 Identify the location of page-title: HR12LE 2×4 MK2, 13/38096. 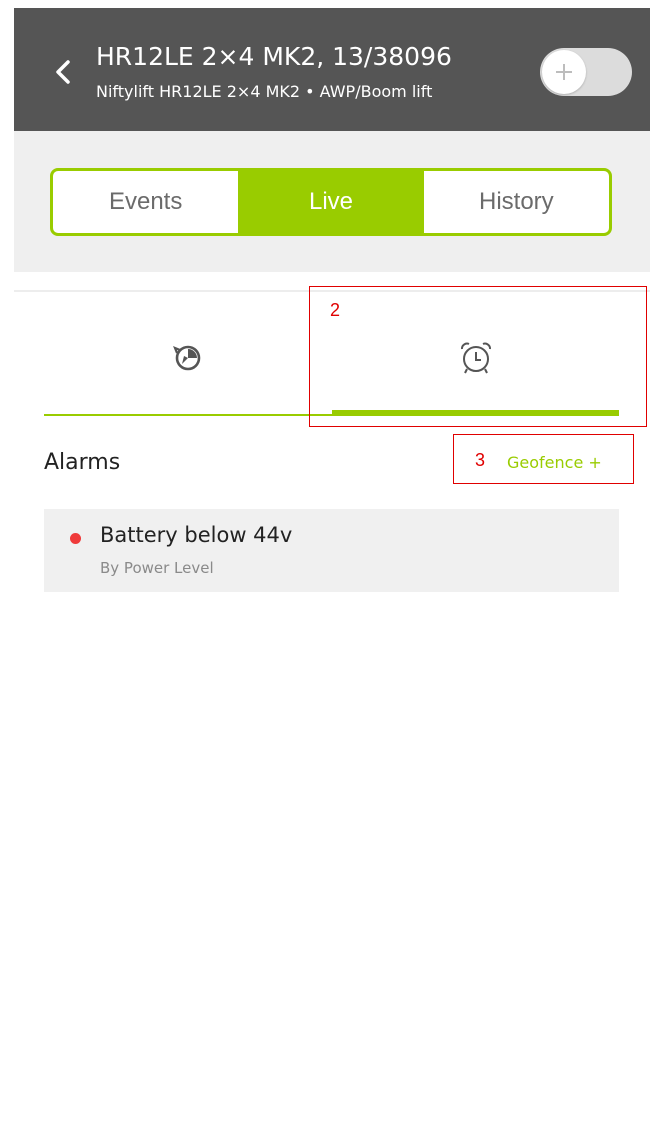
(274, 56).